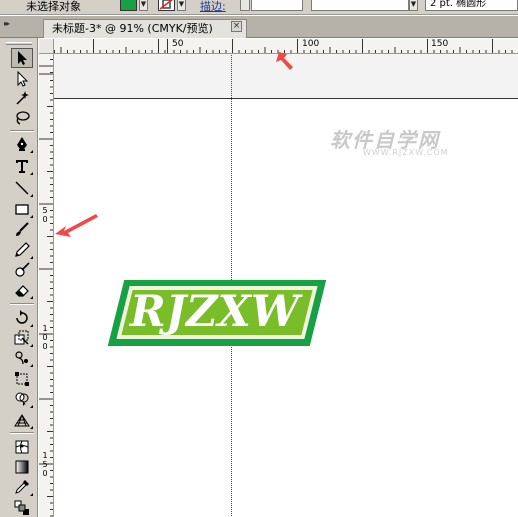 This screenshot has width=518, height=517. I want to click on stroke-weight-field, so click(277, 5).